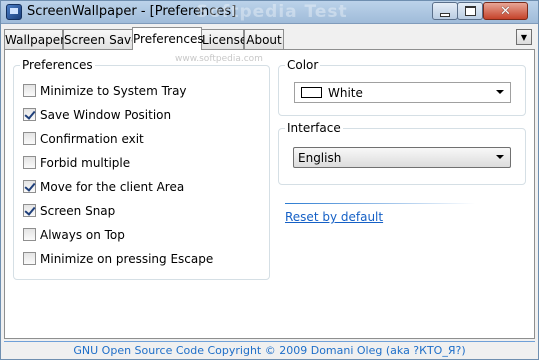 The height and width of the screenshot is (360, 539). I want to click on option-label: Always on Top, so click(82, 234).